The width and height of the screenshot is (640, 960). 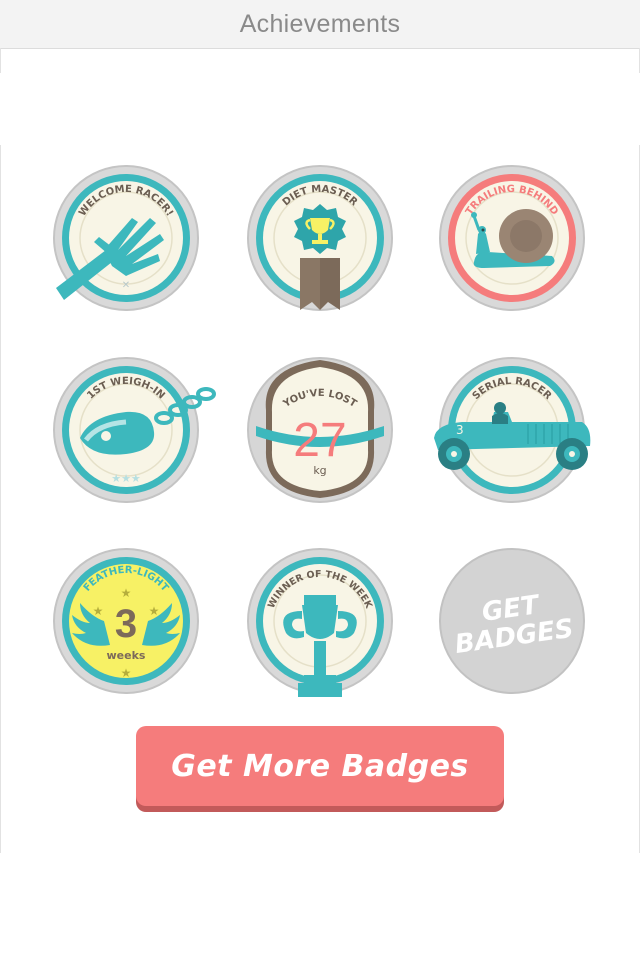 I want to click on badge-trailing-behind-graphic: TRAILING BEHIND, so click(x=512, y=238).